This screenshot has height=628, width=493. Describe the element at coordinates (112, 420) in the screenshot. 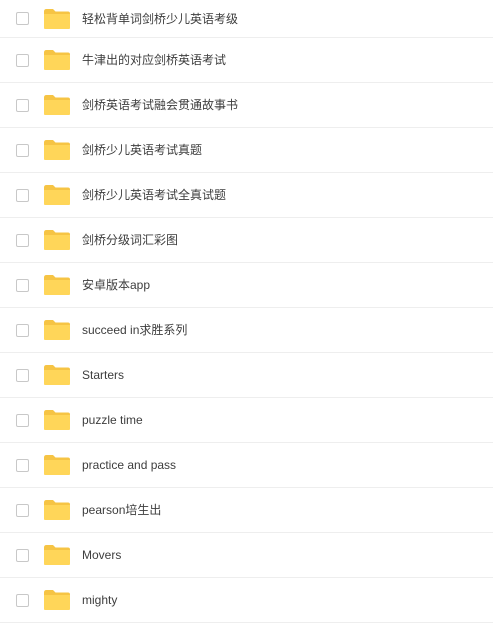

I see `file-name: puzzle time` at that location.